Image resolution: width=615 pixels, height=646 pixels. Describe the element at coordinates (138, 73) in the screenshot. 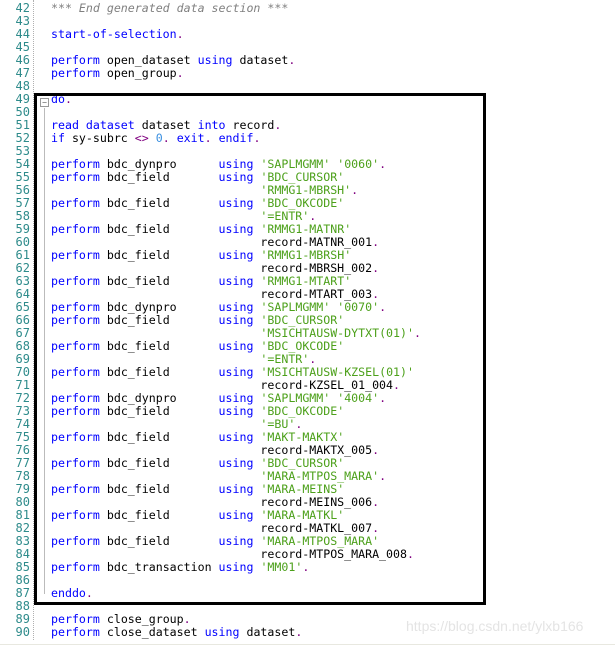

I see `identifier: open_group` at that location.